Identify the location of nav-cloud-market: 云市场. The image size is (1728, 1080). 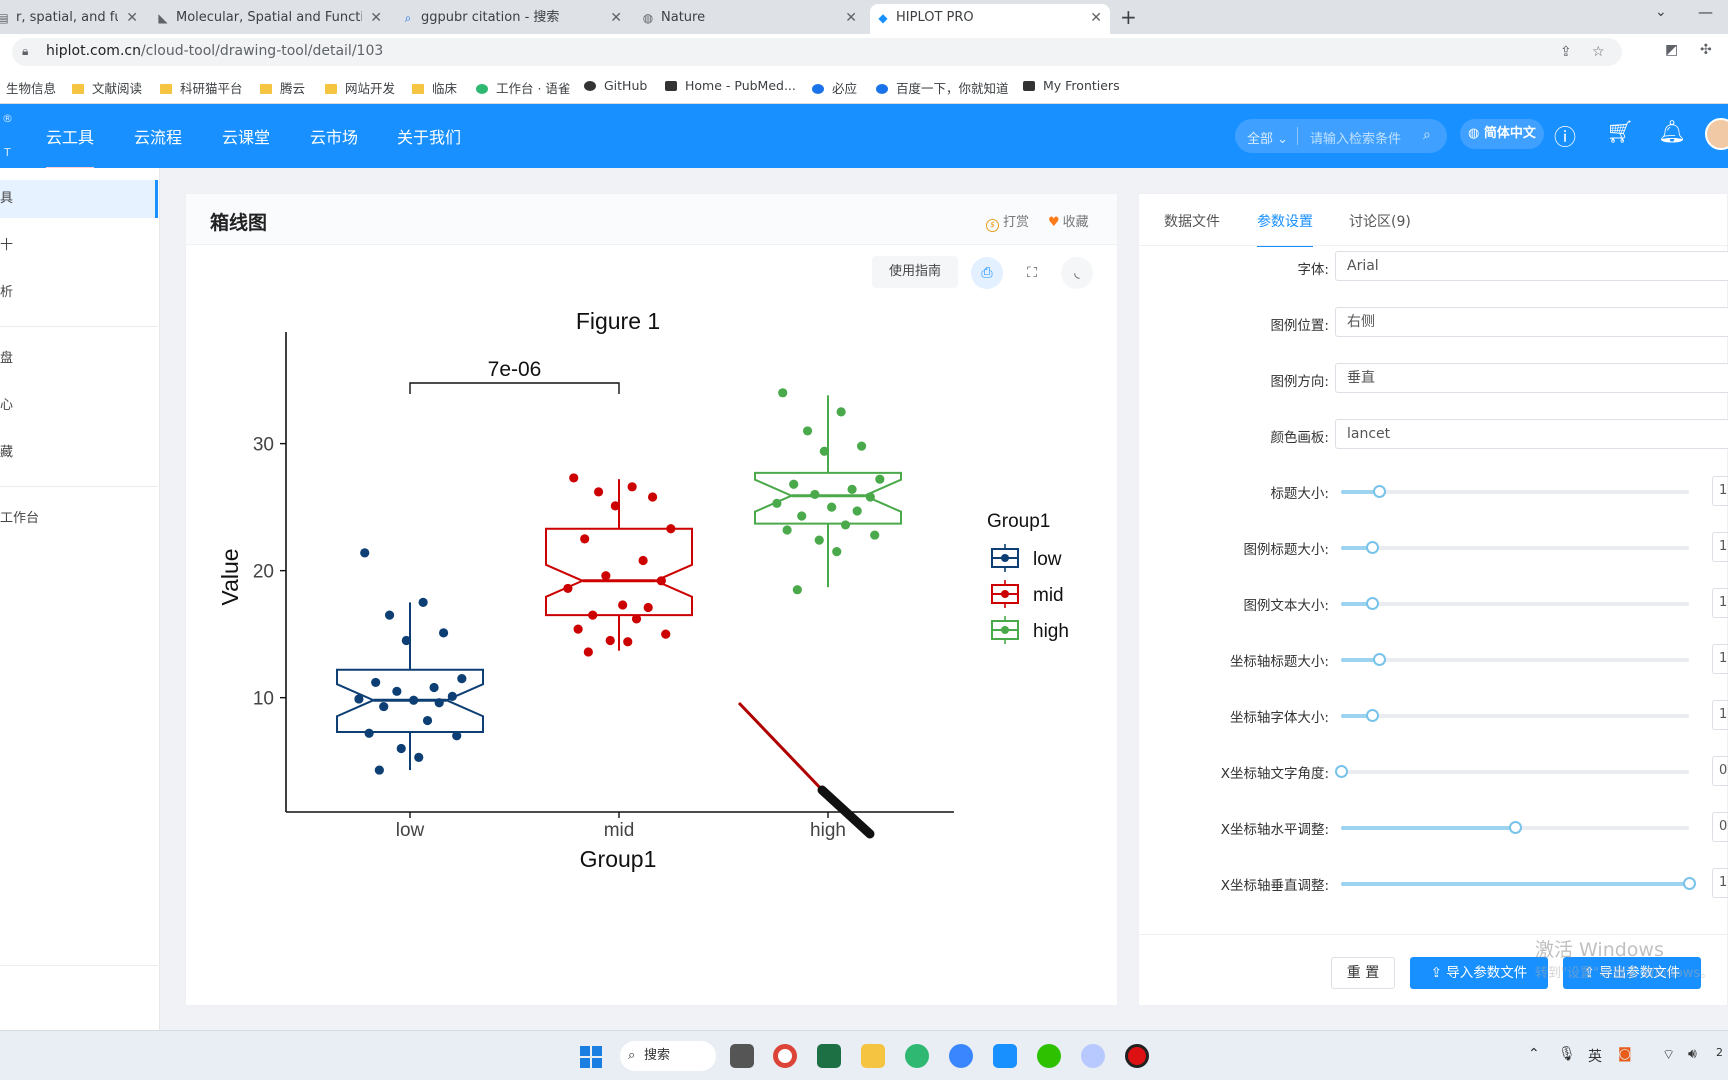
(334, 136).